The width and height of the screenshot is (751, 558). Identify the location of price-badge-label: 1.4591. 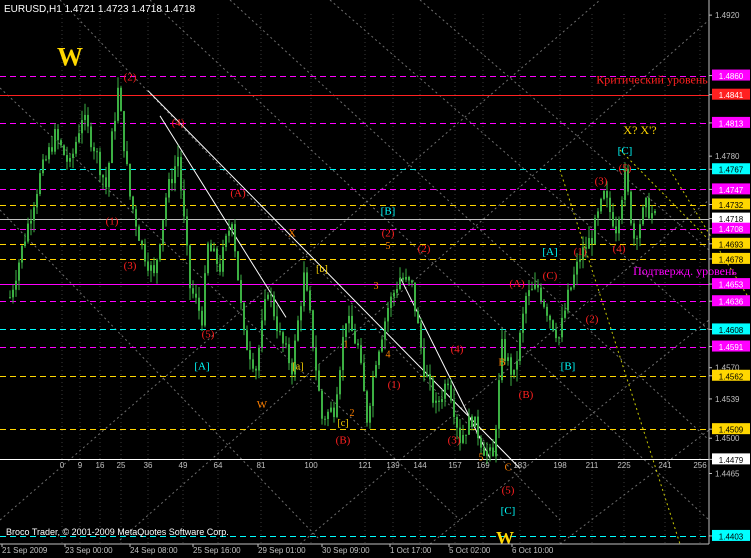
(731, 347).